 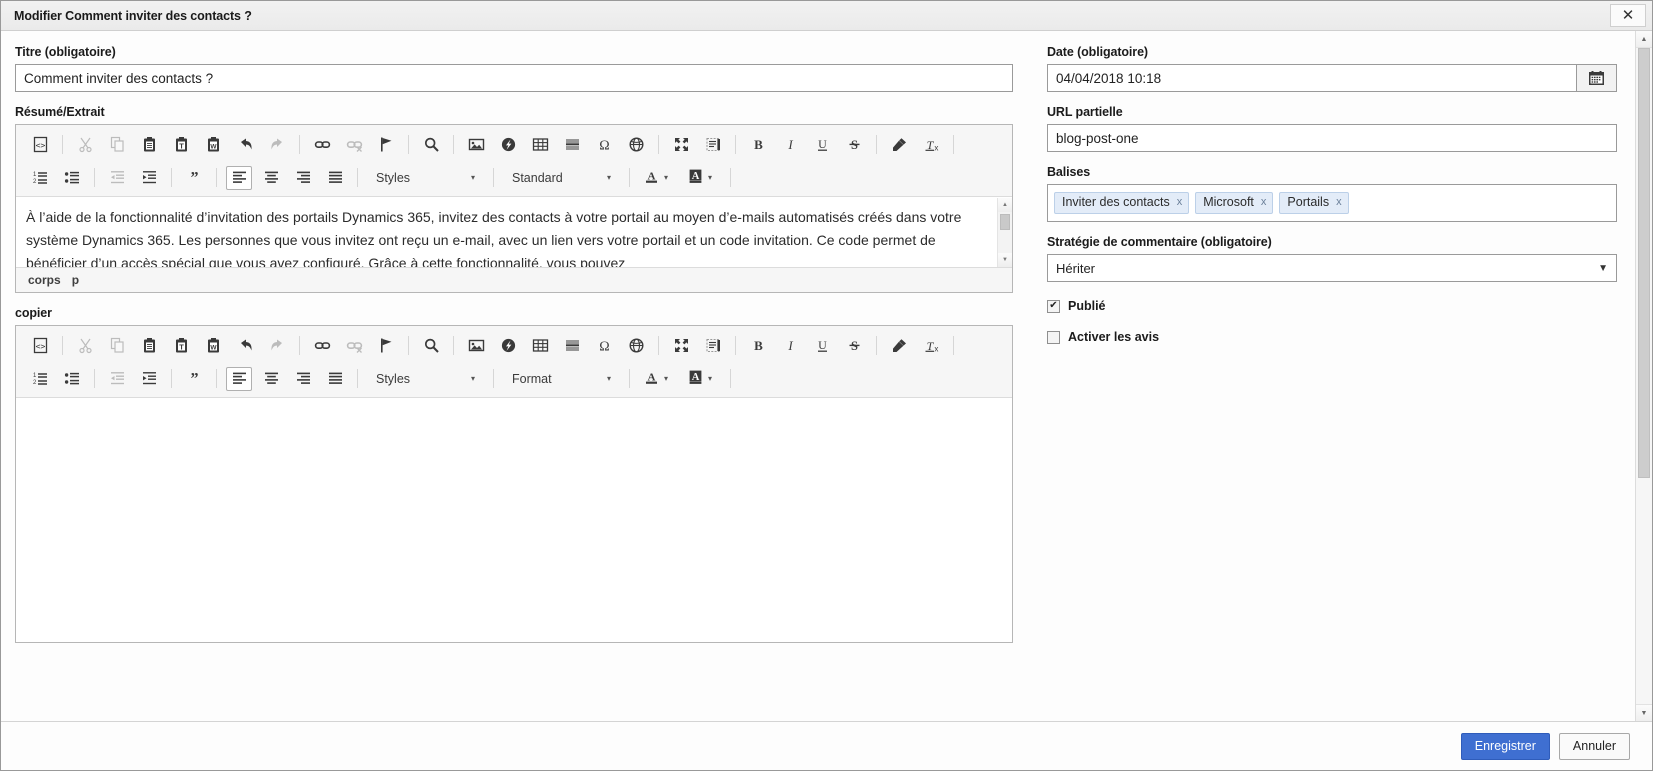 I want to click on save-button: Enregistrer, so click(x=1505, y=746).